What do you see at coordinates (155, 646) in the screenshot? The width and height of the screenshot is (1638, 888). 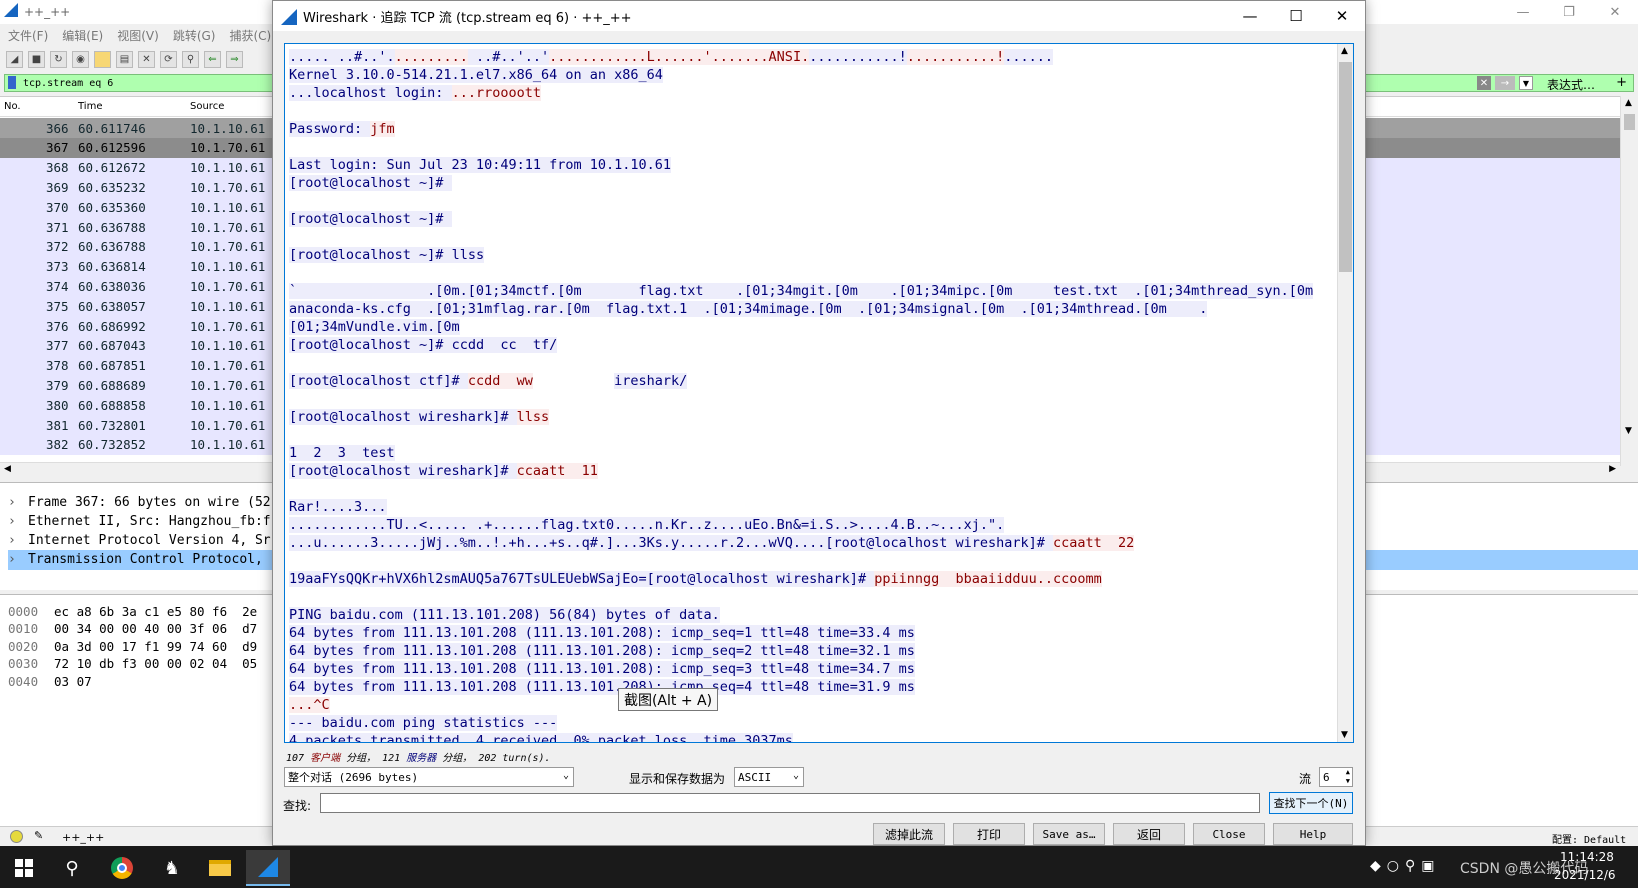 I see `bytes-hex: 0a 3d 00 17 f1 99 74 60 d9` at bounding box center [155, 646].